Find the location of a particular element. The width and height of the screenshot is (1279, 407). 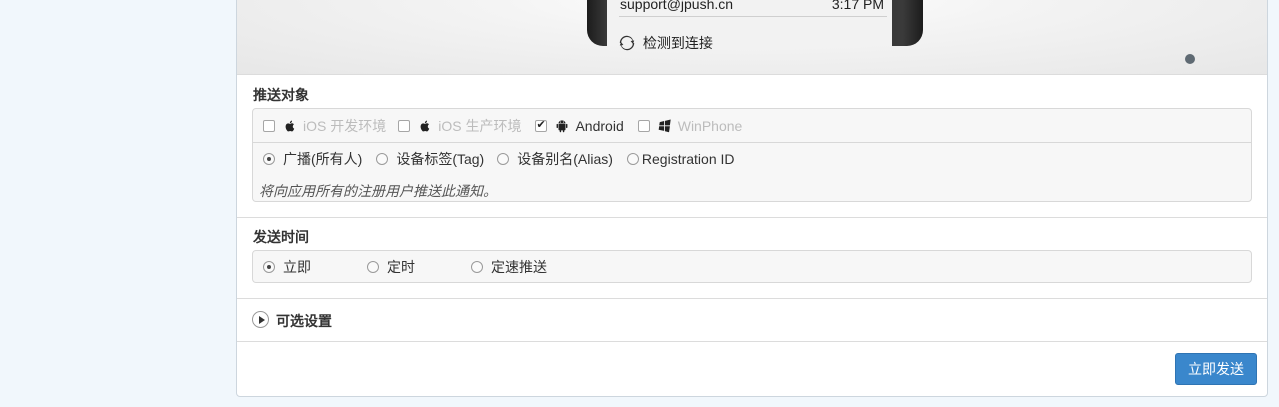

audience-tag: 设备标签(Tag) is located at coordinates (430, 159).